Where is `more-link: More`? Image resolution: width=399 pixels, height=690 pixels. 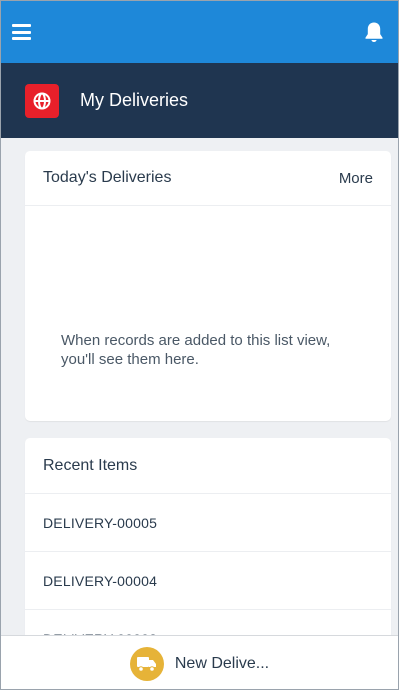
more-link: More is located at coordinates (356, 178).